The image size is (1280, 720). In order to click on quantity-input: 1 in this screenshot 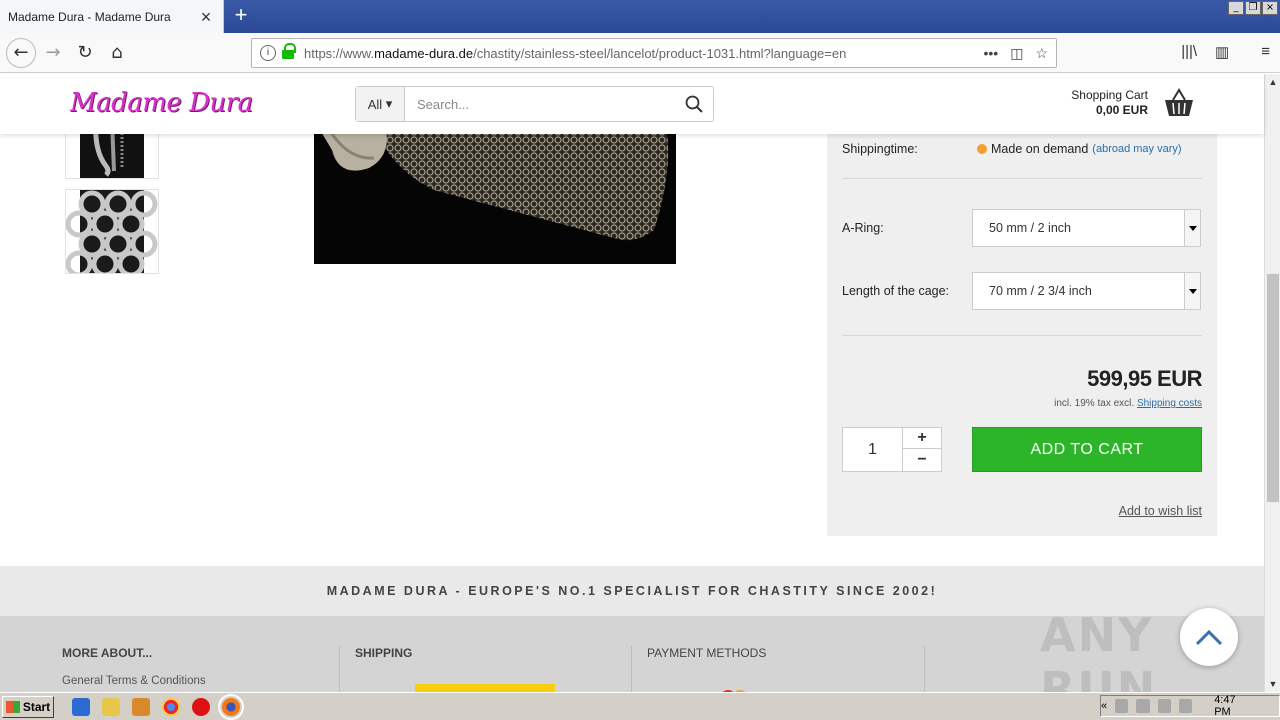, I will do `click(873, 449)`.